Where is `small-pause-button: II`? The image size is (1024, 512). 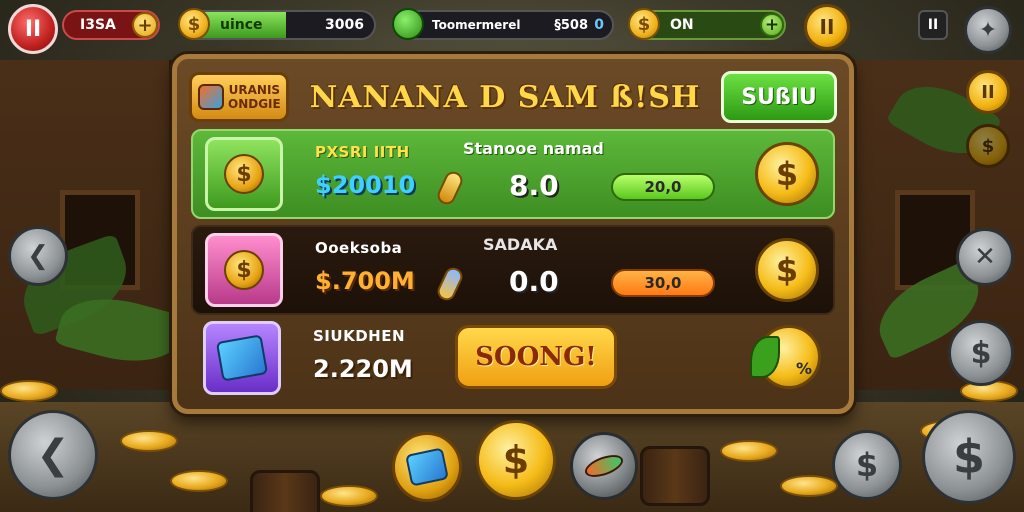
small-pause-button: II is located at coordinates (933, 25).